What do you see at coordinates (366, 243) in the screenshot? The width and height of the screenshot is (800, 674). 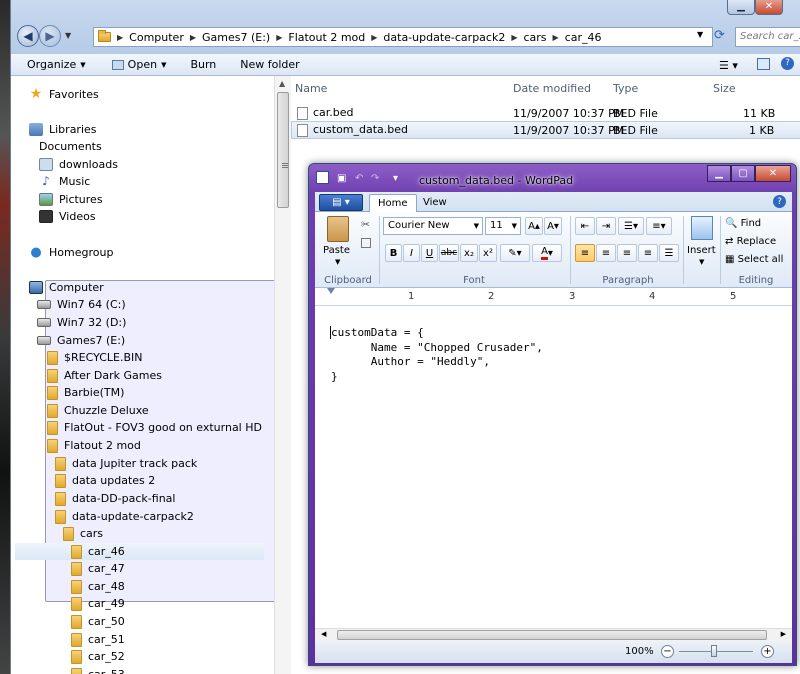 I see `copy-icon` at bounding box center [366, 243].